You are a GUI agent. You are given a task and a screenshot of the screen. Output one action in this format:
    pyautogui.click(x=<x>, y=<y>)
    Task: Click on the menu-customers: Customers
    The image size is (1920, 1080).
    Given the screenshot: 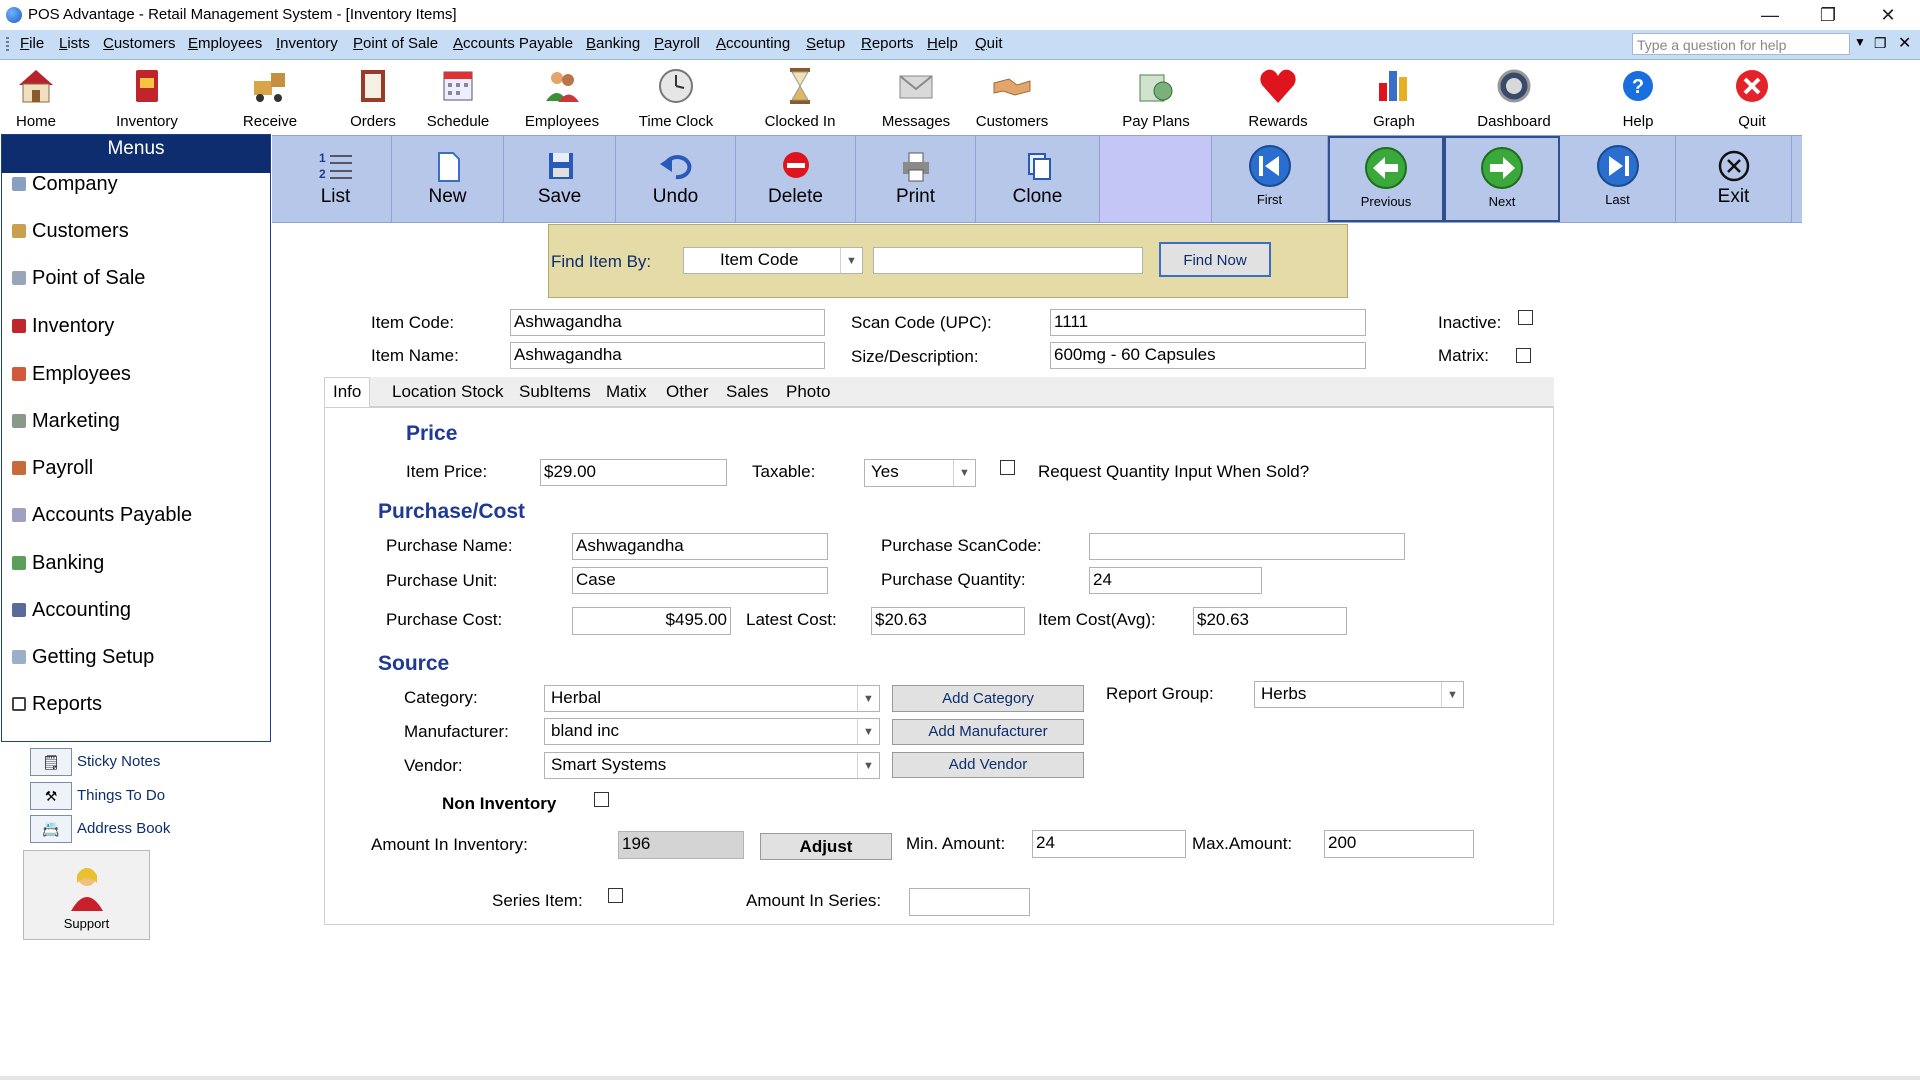 What is the action you would take?
    pyautogui.click(x=139, y=43)
    